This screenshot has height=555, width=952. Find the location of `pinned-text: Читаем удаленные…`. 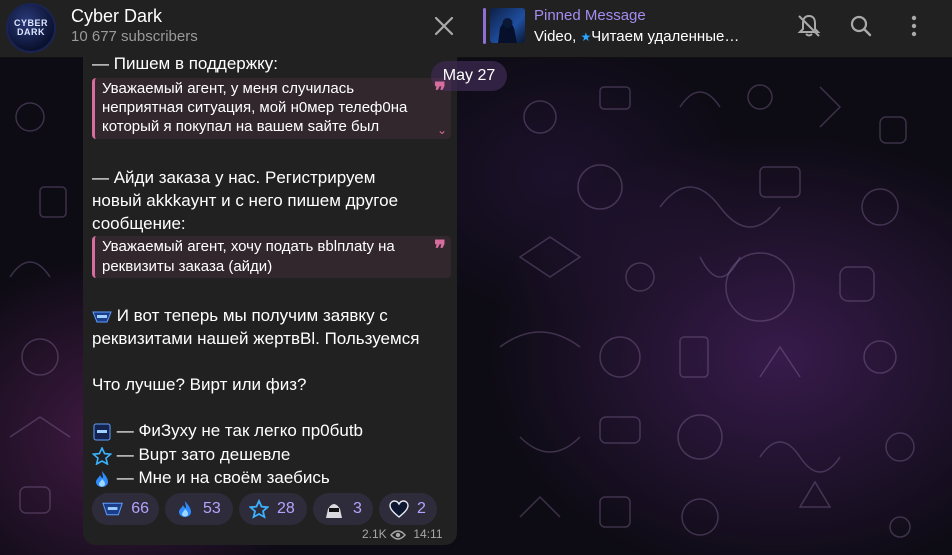

pinned-text: Читаем удаленные… is located at coordinates (665, 36).